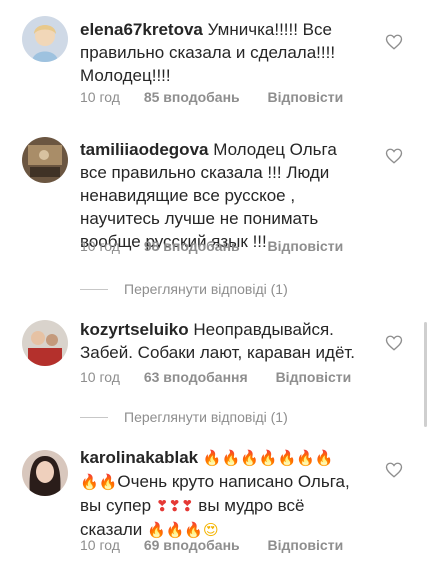 Image resolution: width=428 pixels, height=563 pixels. What do you see at coordinates (192, 97) in the screenshot?
I see `likes-count: 85 вподобань` at bounding box center [192, 97].